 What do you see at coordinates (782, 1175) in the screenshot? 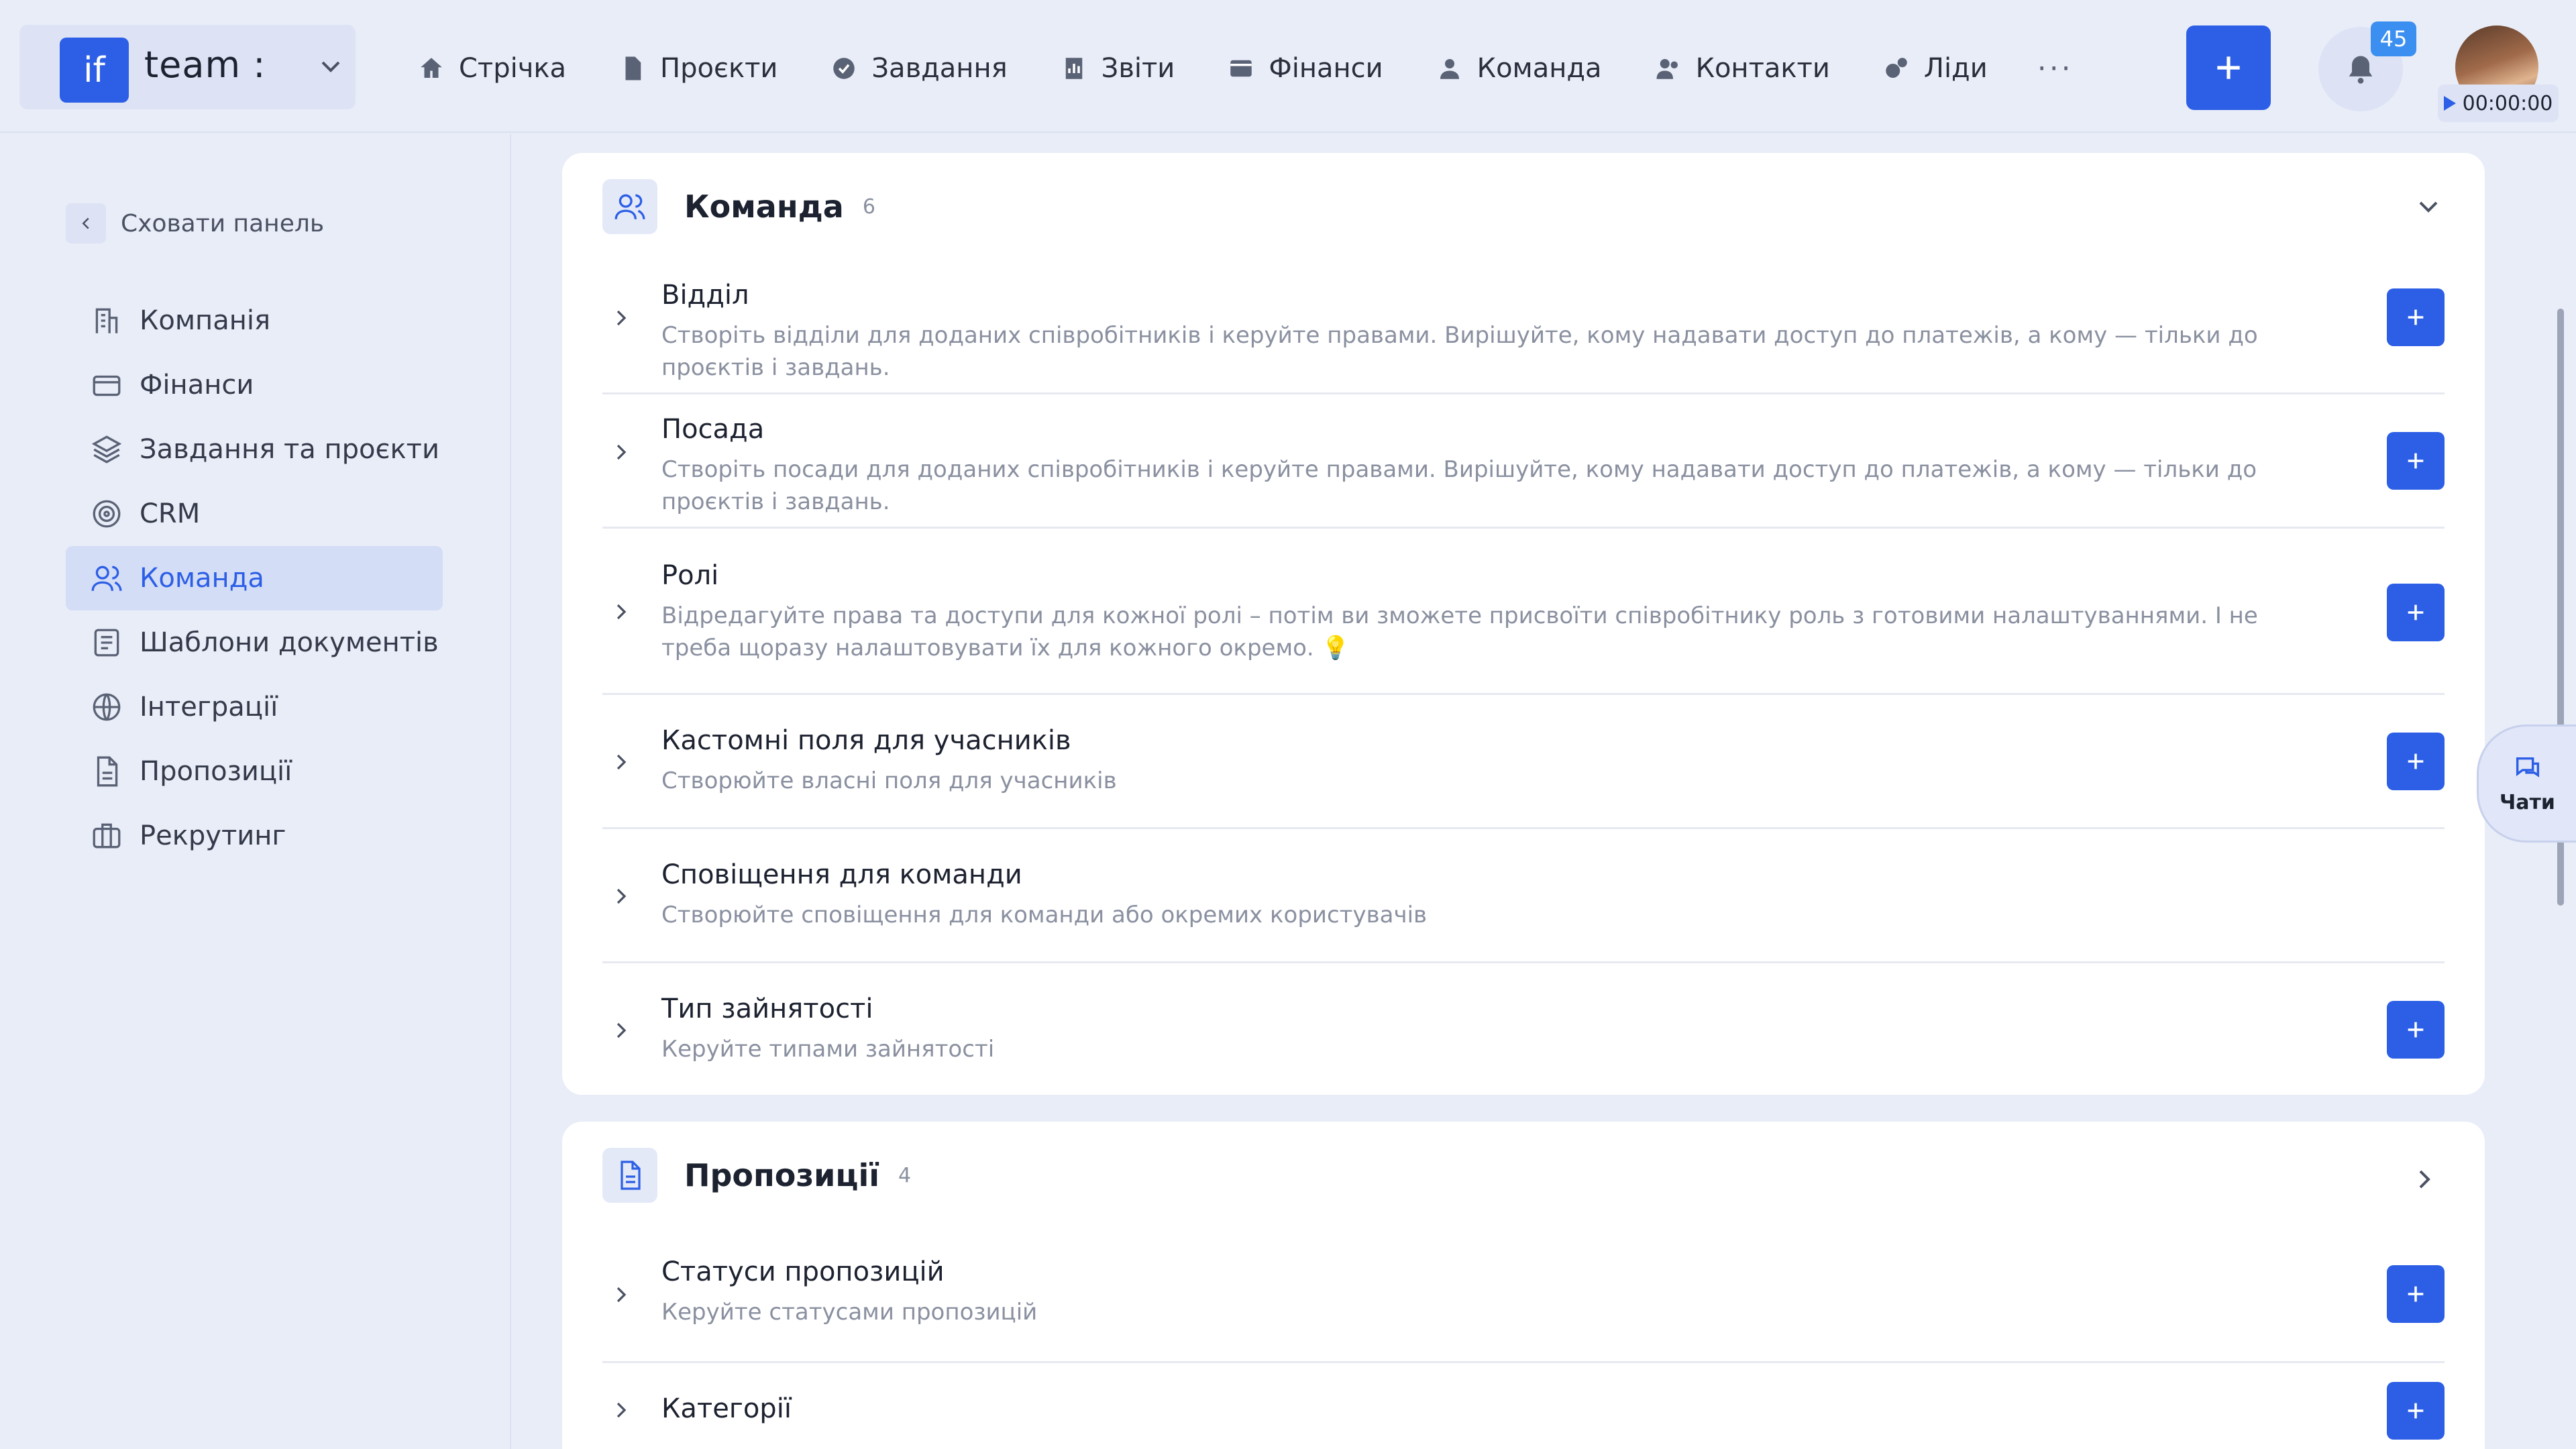
I see `section-title: Пропозиції` at bounding box center [782, 1175].